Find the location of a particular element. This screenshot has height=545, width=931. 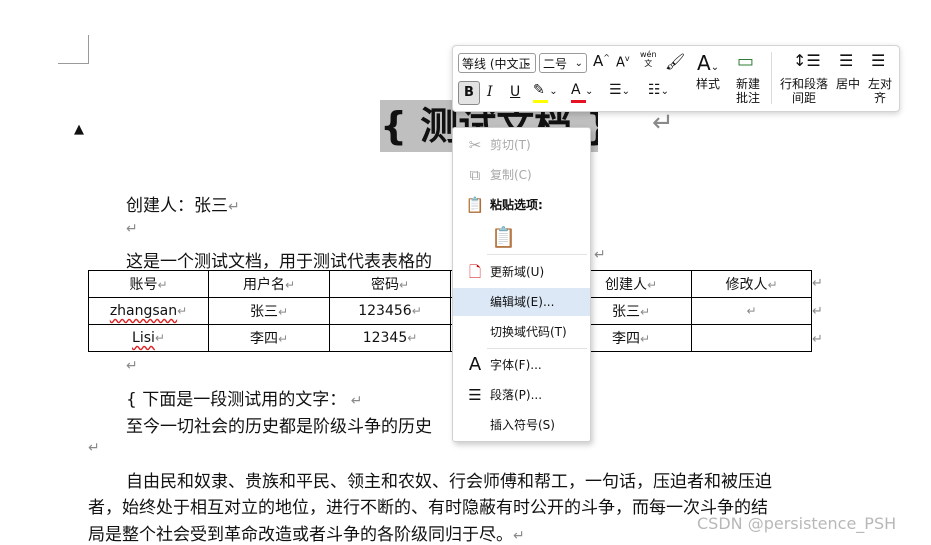

table-cell: 张三↵ is located at coordinates (269, 311).